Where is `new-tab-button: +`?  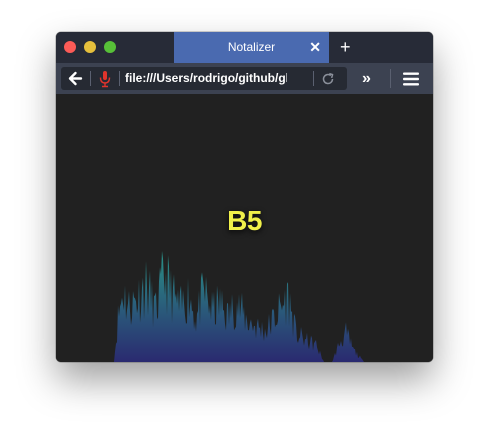 new-tab-button: + is located at coordinates (345, 47).